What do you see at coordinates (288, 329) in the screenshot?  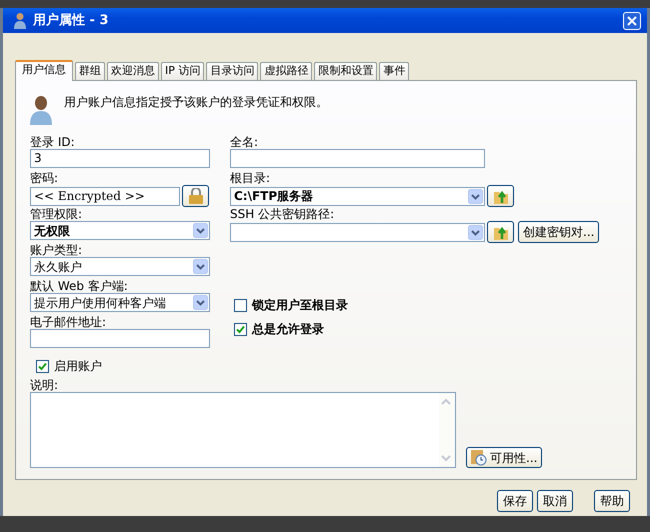 I see `checkbox-label: 总是允许登录` at bounding box center [288, 329].